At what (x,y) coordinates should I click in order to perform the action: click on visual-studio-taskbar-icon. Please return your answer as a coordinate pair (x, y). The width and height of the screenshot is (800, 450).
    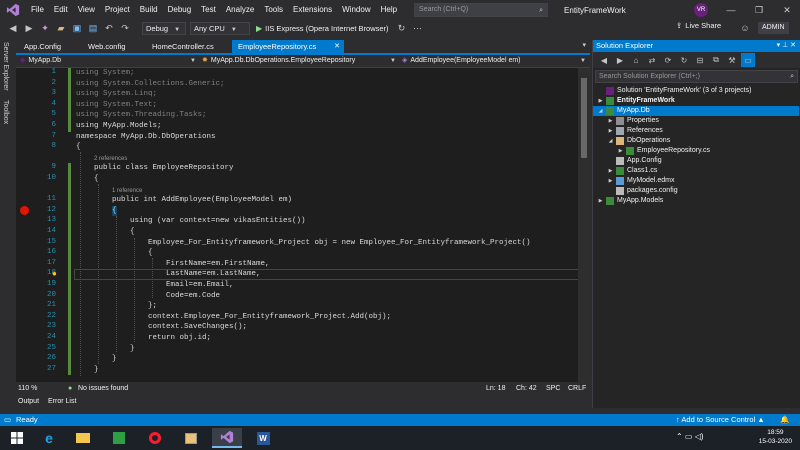
    Looking at the image, I should click on (227, 438).